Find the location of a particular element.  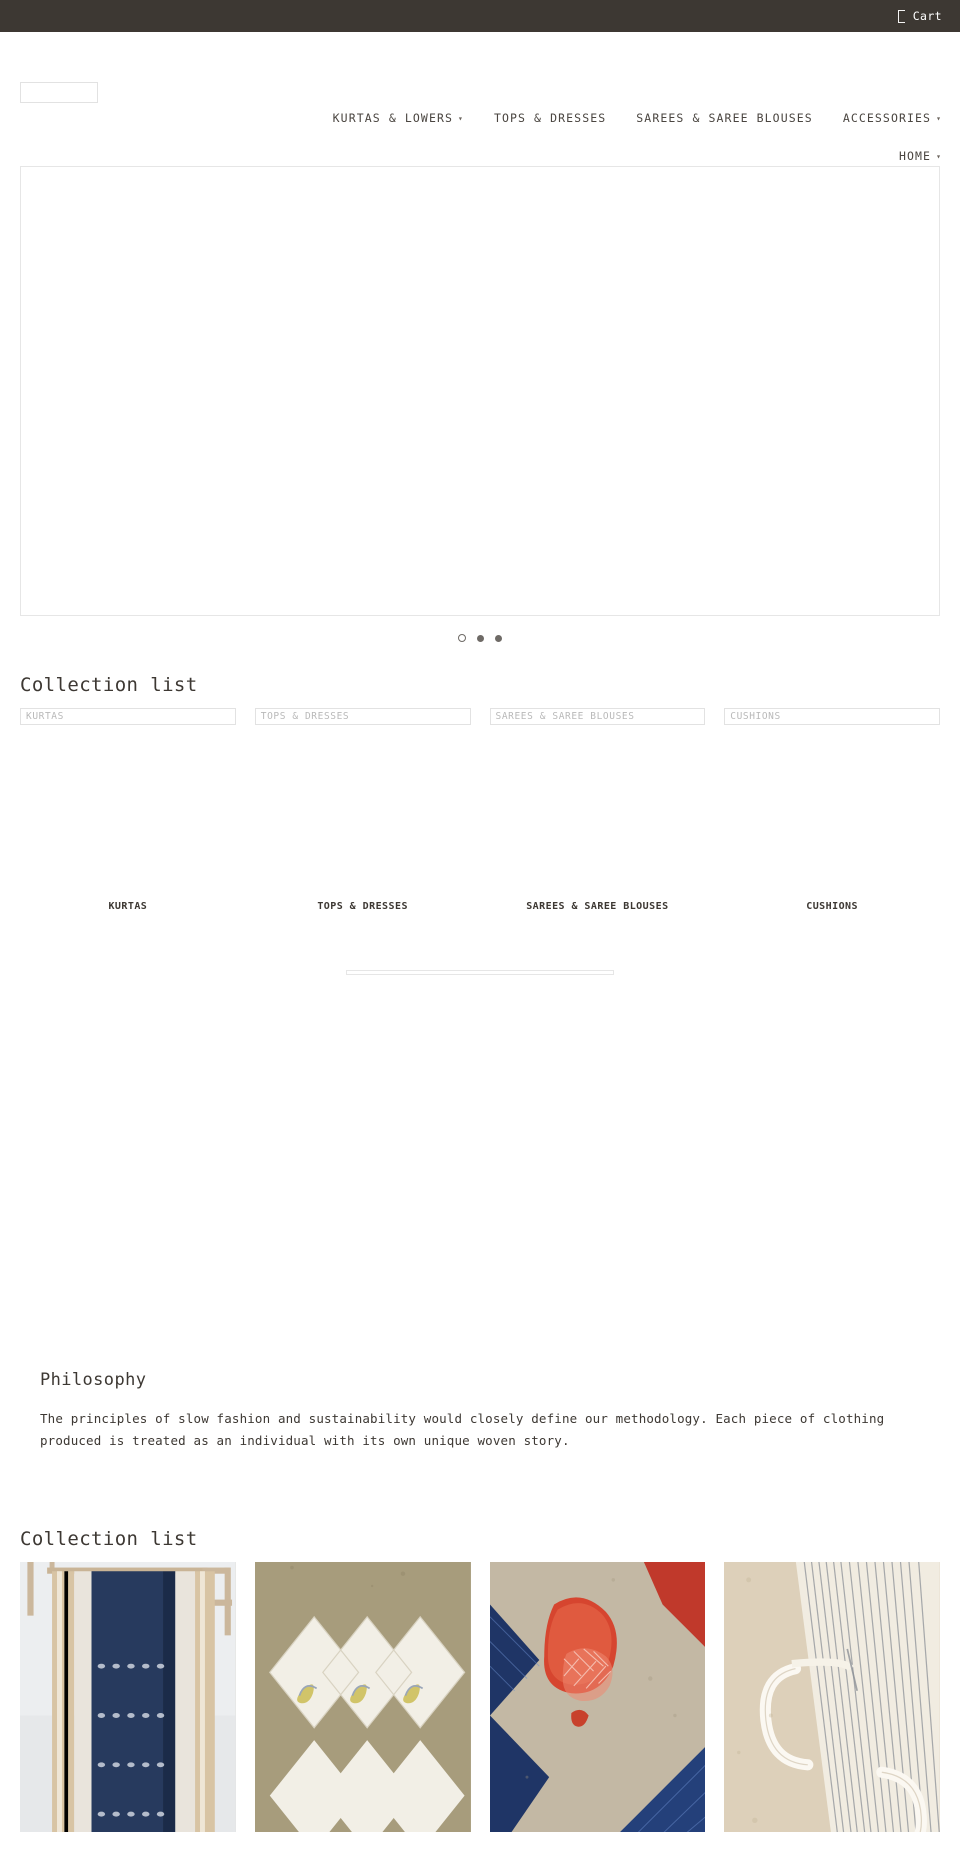

broken-image-icon: TOPS & DRESSES is located at coordinates (362, 716).